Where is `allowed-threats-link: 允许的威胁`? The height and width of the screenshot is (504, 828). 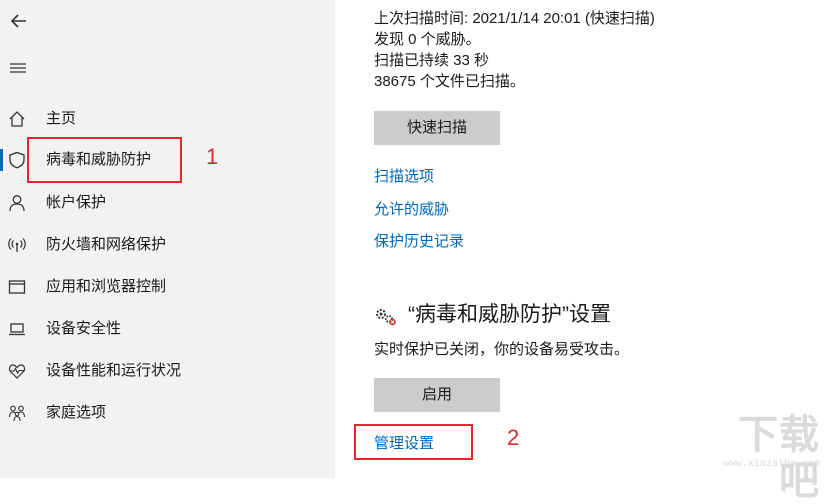
allowed-threats-link: 允许的威胁 is located at coordinates (411, 210).